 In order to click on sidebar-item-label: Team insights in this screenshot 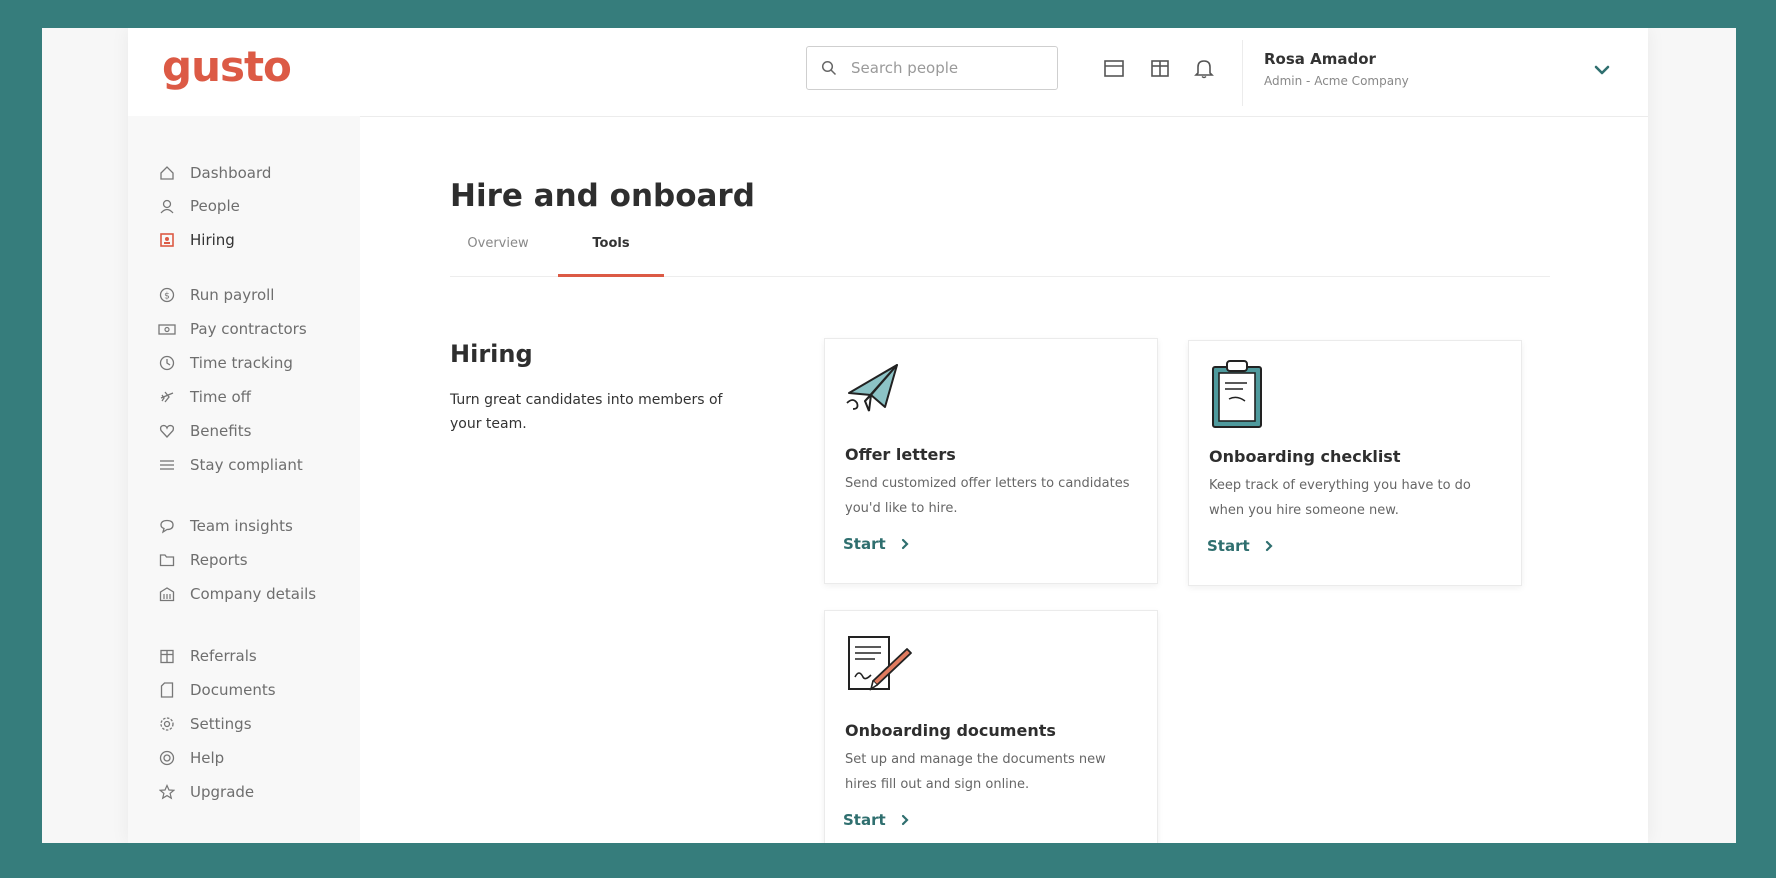, I will do `click(241, 526)`.